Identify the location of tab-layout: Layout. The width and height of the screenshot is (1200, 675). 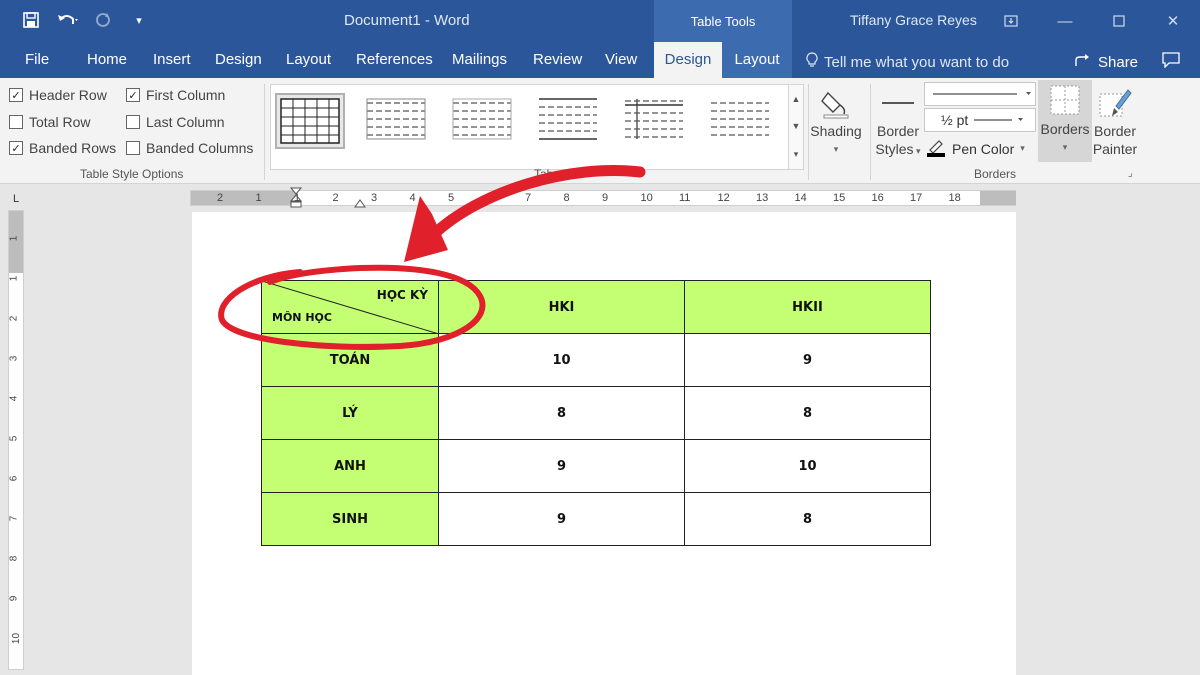
(308, 60).